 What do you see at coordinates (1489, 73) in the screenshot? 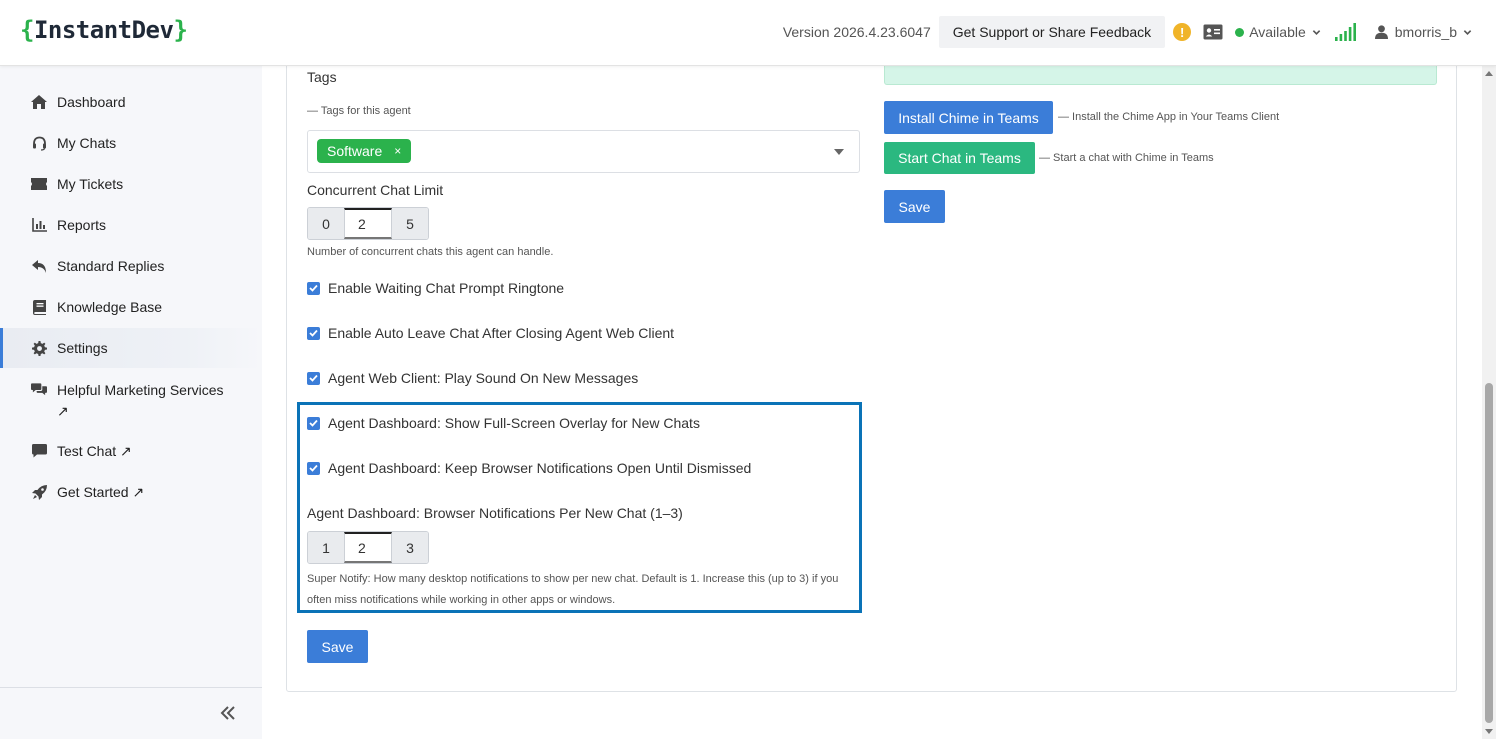
I see `scroll-up-arrow-icon` at bounding box center [1489, 73].